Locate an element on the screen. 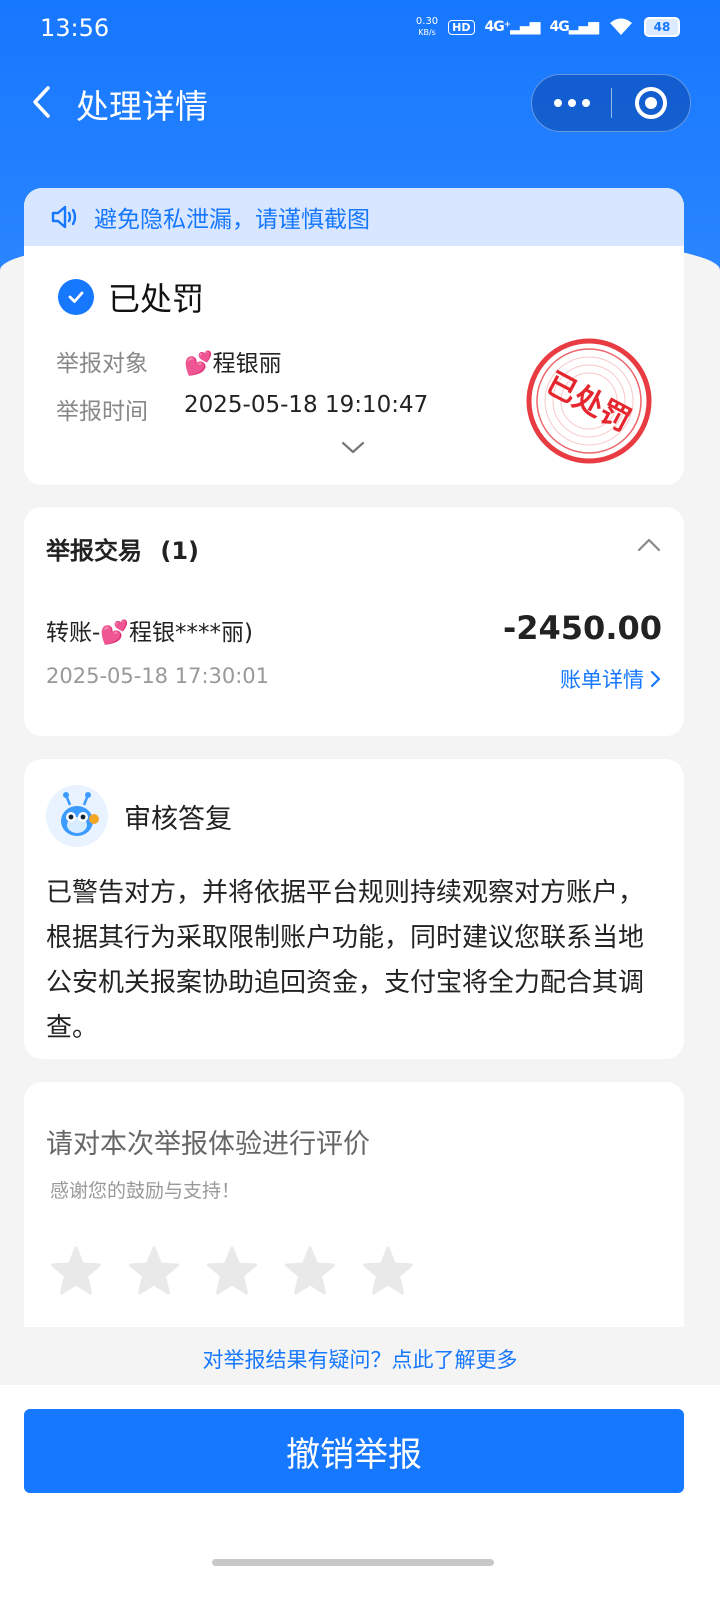 Image resolution: width=720 pixels, height=1600 pixels. result-status: 已处罚 is located at coordinates (131, 297).